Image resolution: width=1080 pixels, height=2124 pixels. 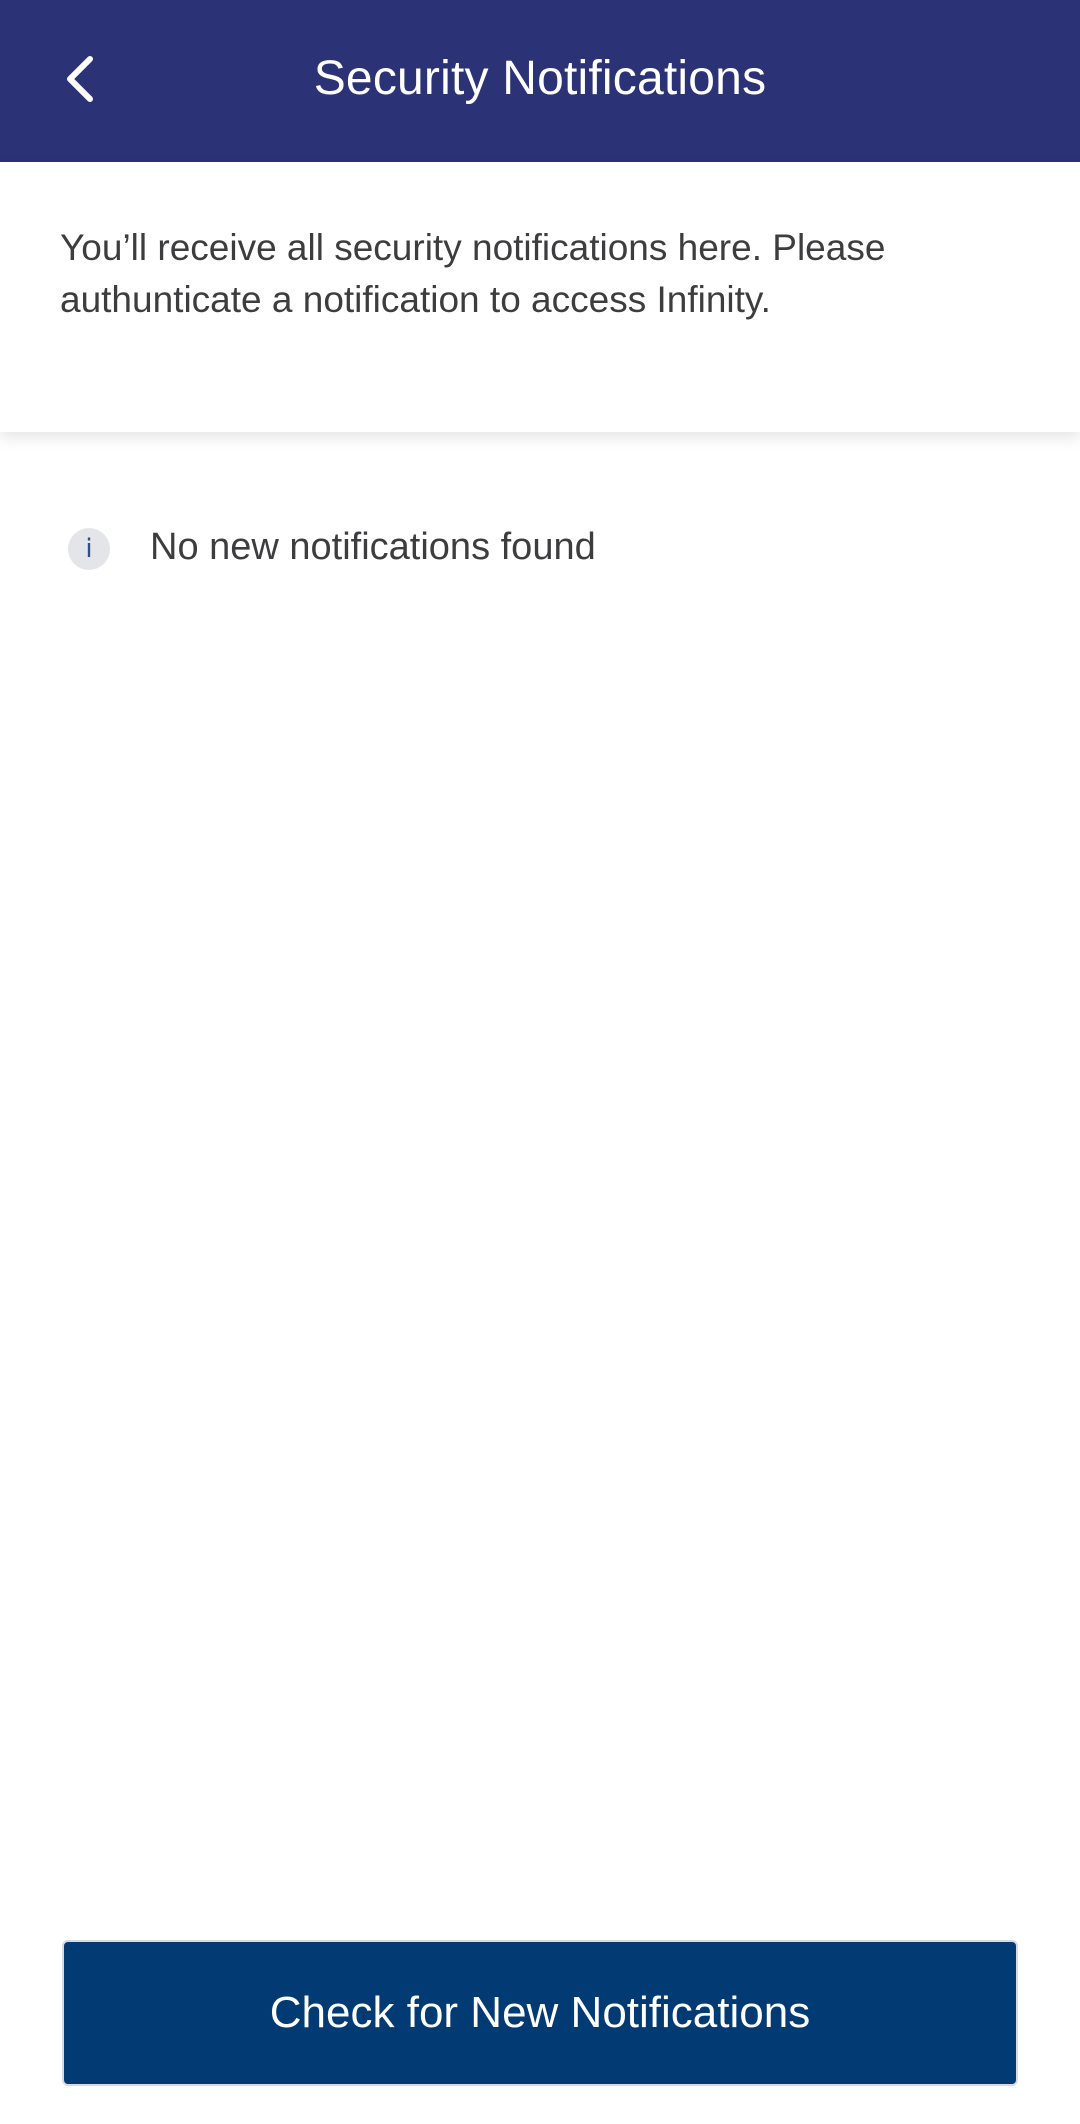 I want to click on empty-state-message: No new notifications found, so click(x=373, y=546).